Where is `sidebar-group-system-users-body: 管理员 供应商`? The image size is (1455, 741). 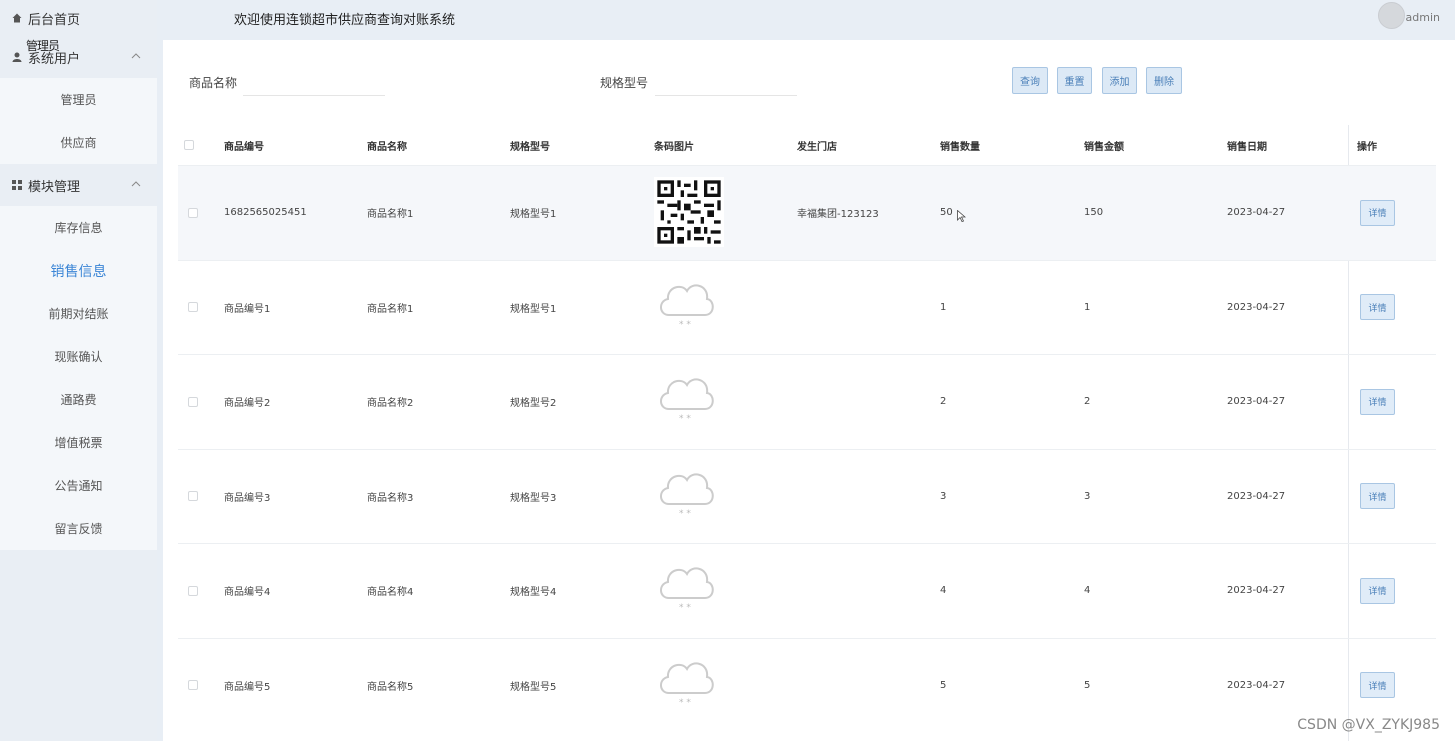
sidebar-group-system-users-body: 管理员 供应商 is located at coordinates (78, 121).